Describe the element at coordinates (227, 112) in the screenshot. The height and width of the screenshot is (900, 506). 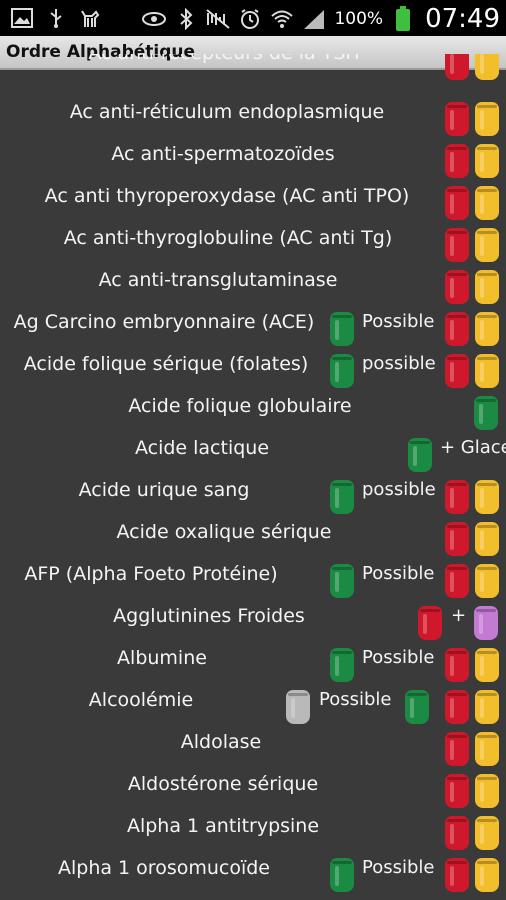
I see `exam-name: Ac anti-réticulum endoplasmique` at that location.